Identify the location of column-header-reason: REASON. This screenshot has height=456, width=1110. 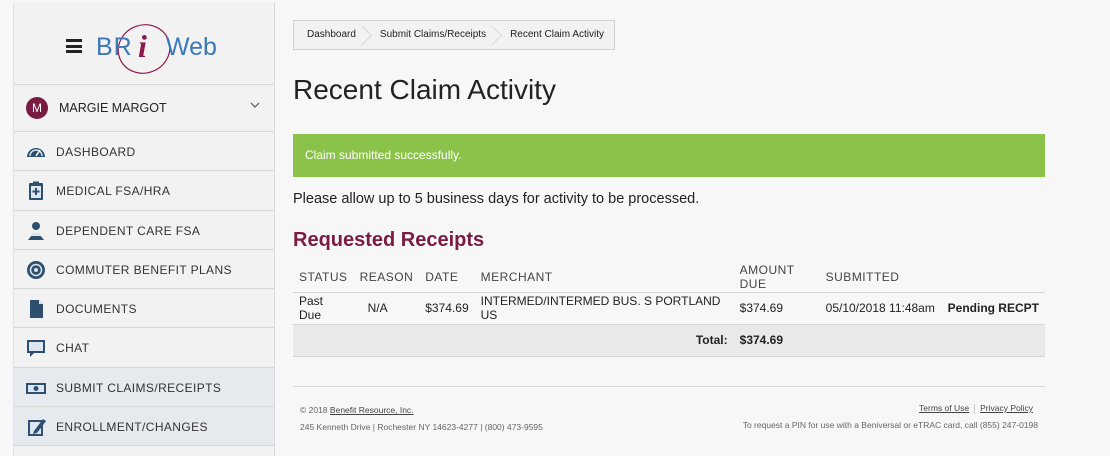
(386, 278).